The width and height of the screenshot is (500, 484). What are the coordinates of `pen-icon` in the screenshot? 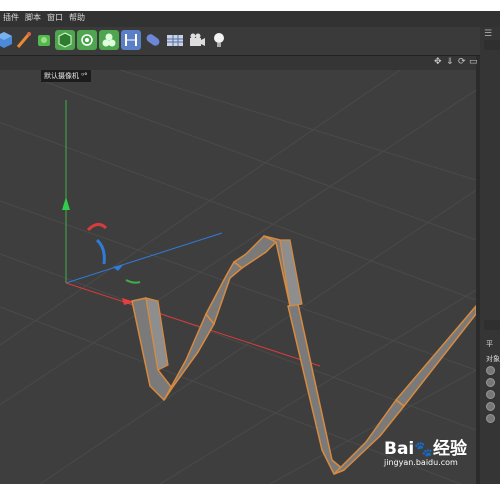 It's located at (24, 40).